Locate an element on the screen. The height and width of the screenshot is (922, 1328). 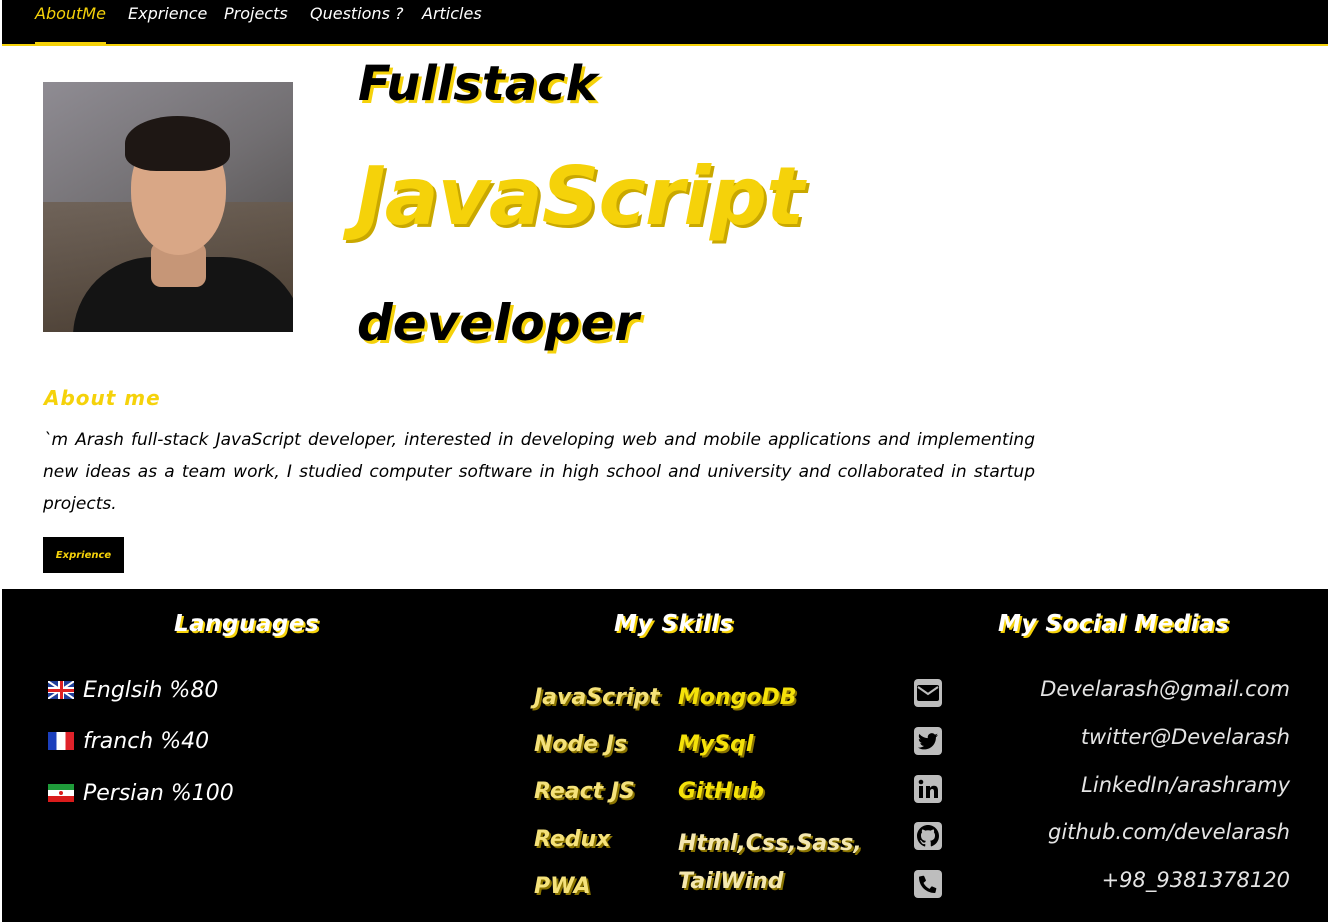
skill-item: GitHub is located at coordinates (721, 791).